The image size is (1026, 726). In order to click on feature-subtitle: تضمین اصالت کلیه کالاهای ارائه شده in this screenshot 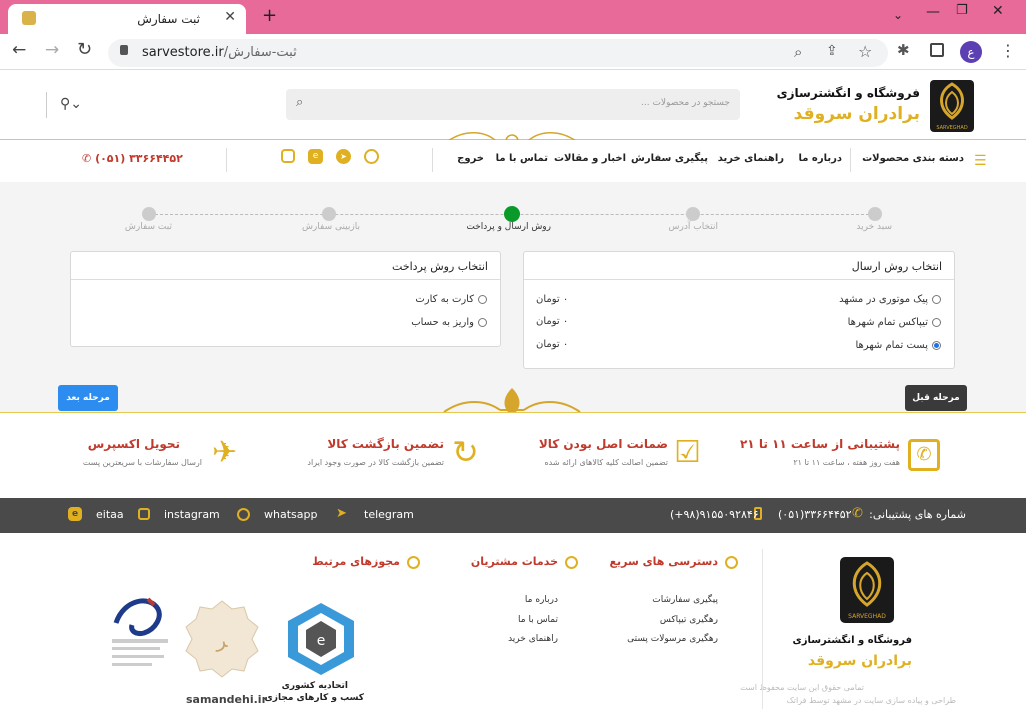, I will do `click(606, 462)`.